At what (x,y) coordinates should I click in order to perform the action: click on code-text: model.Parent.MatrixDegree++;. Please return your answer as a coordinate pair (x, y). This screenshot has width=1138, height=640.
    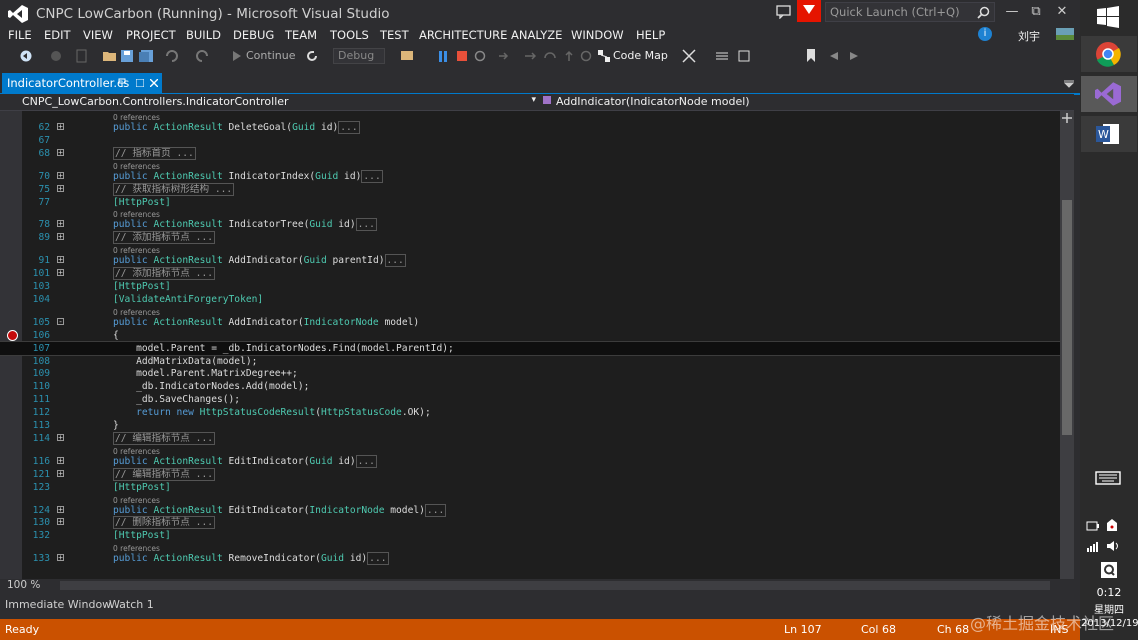
    Looking at the image, I should click on (205, 373).